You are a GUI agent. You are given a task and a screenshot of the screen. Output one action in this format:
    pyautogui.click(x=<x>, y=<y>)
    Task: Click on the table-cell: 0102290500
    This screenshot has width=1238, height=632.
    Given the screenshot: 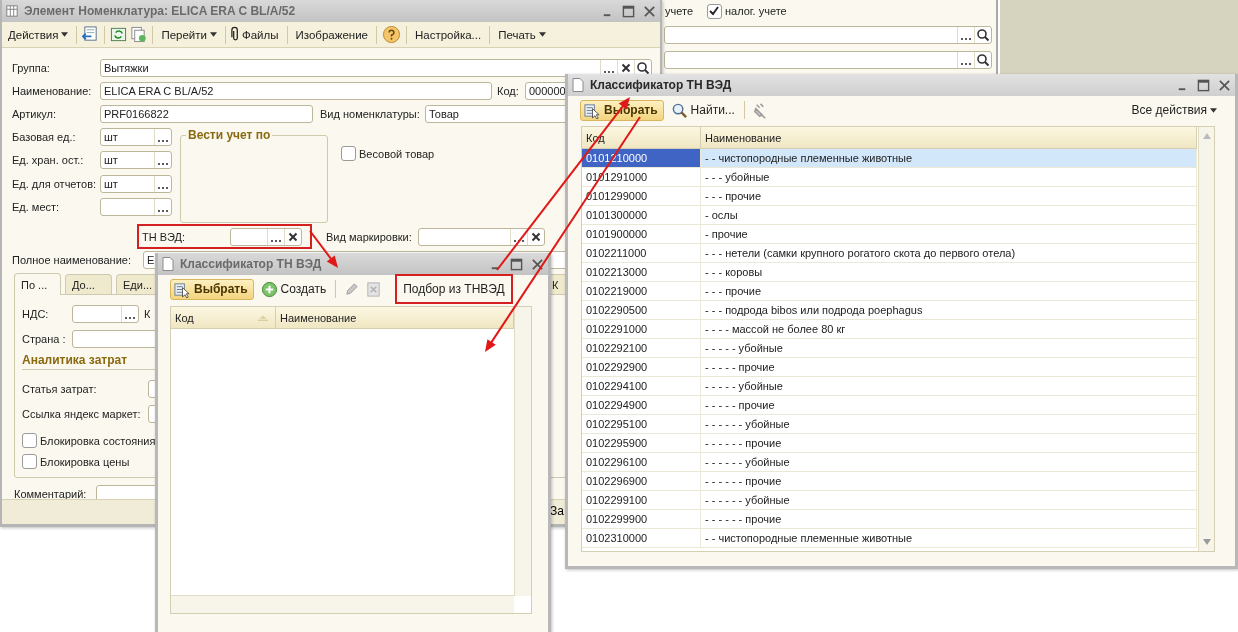 What is the action you would take?
    pyautogui.click(x=641, y=310)
    